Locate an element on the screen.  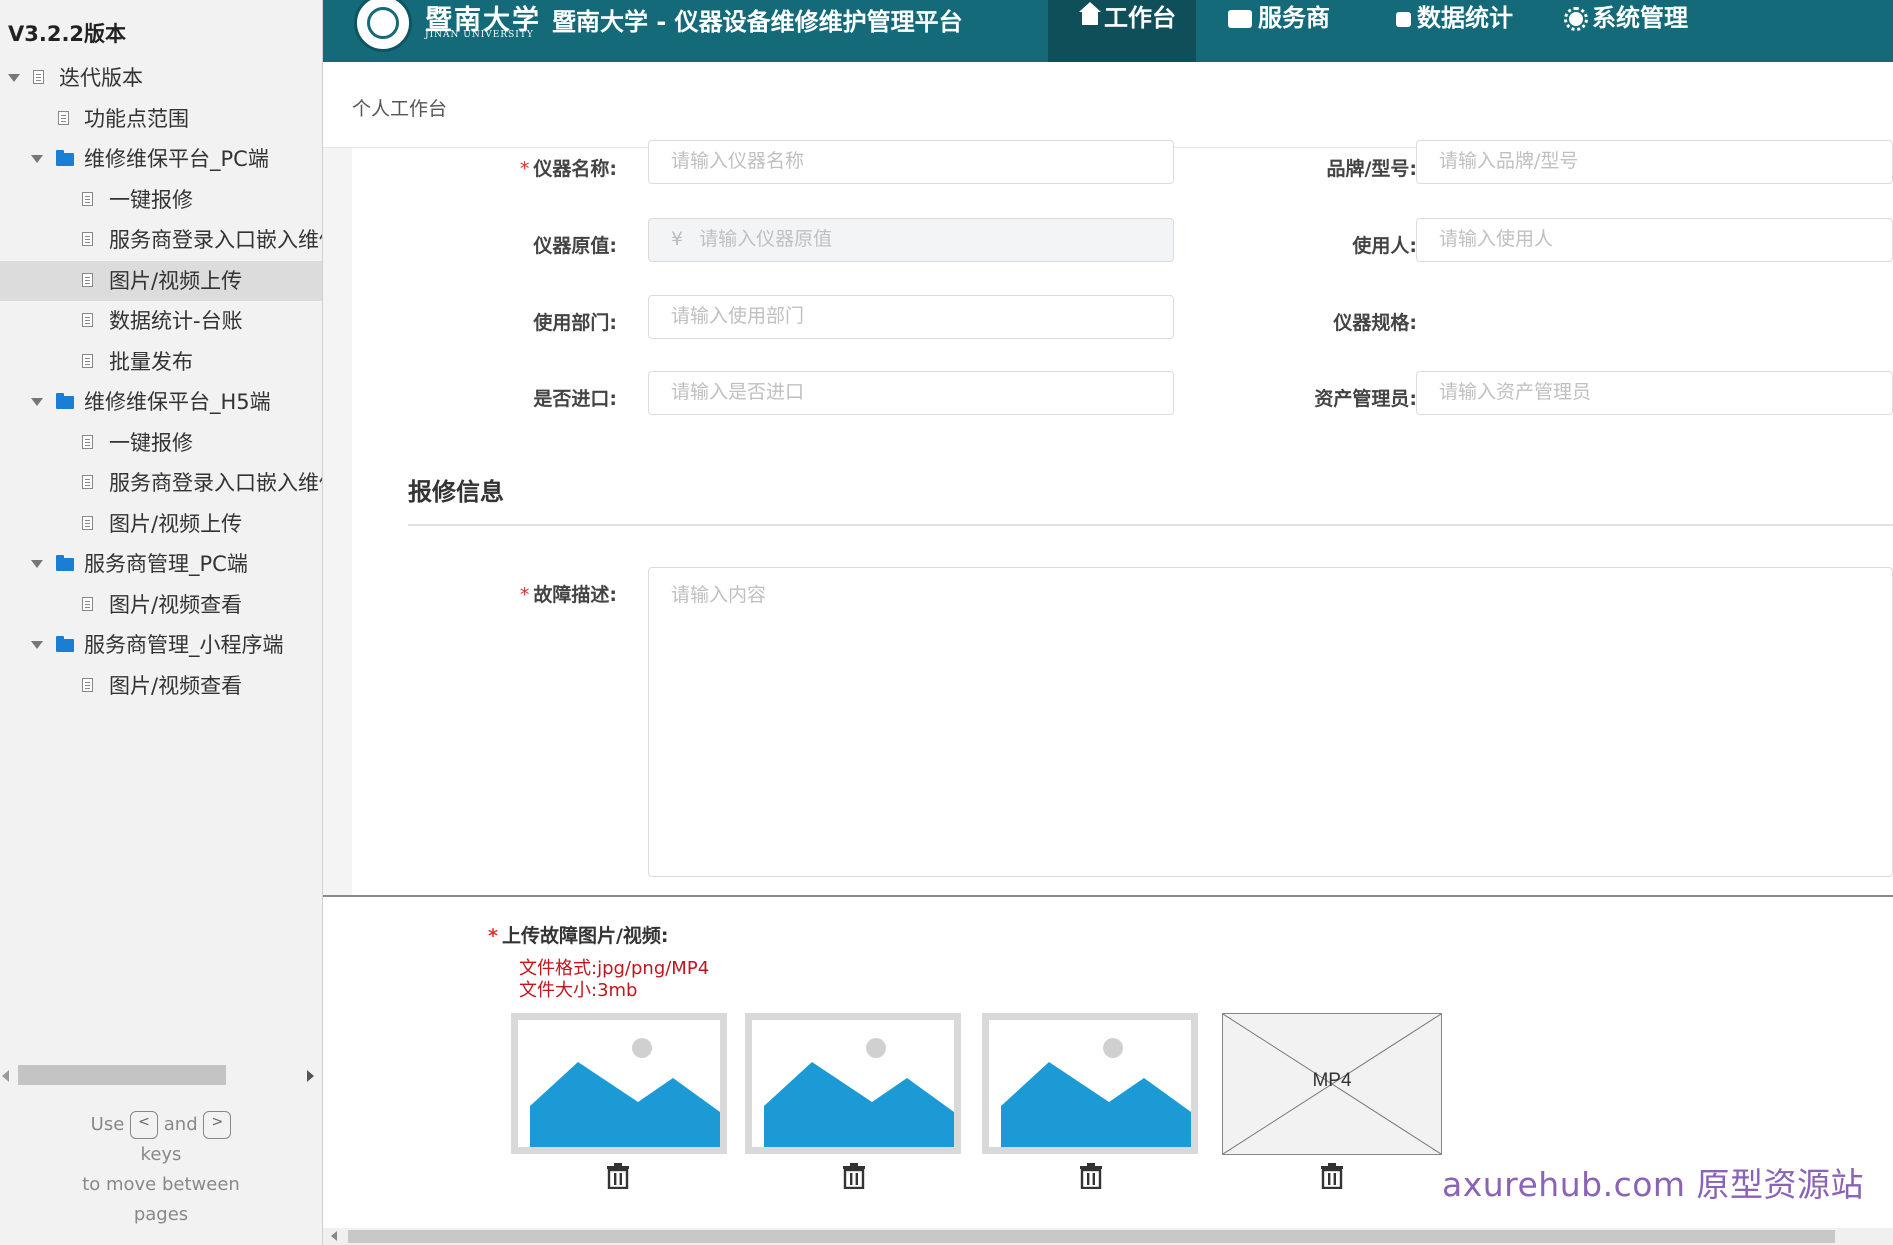
breadcrumb-bar: 个人工作台 is located at coordinates (1108, 105).